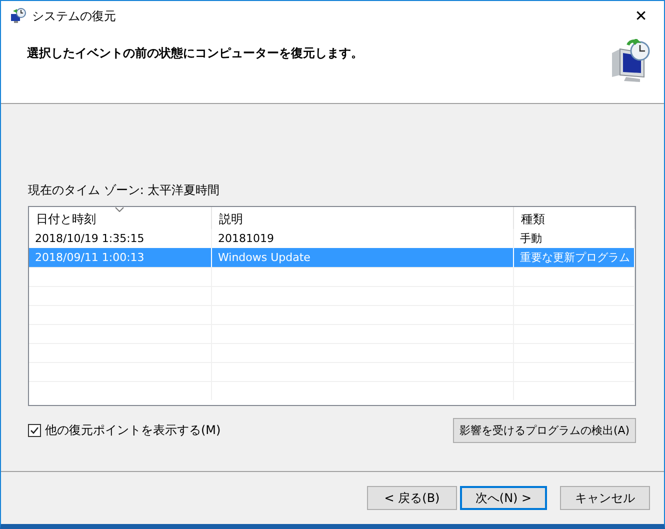  What do you see at coordinates (544, 430) in the screenshot?
I see `scan-button: 影響を受けるプログラムの検出(A)` at bounding box center [544, 430].